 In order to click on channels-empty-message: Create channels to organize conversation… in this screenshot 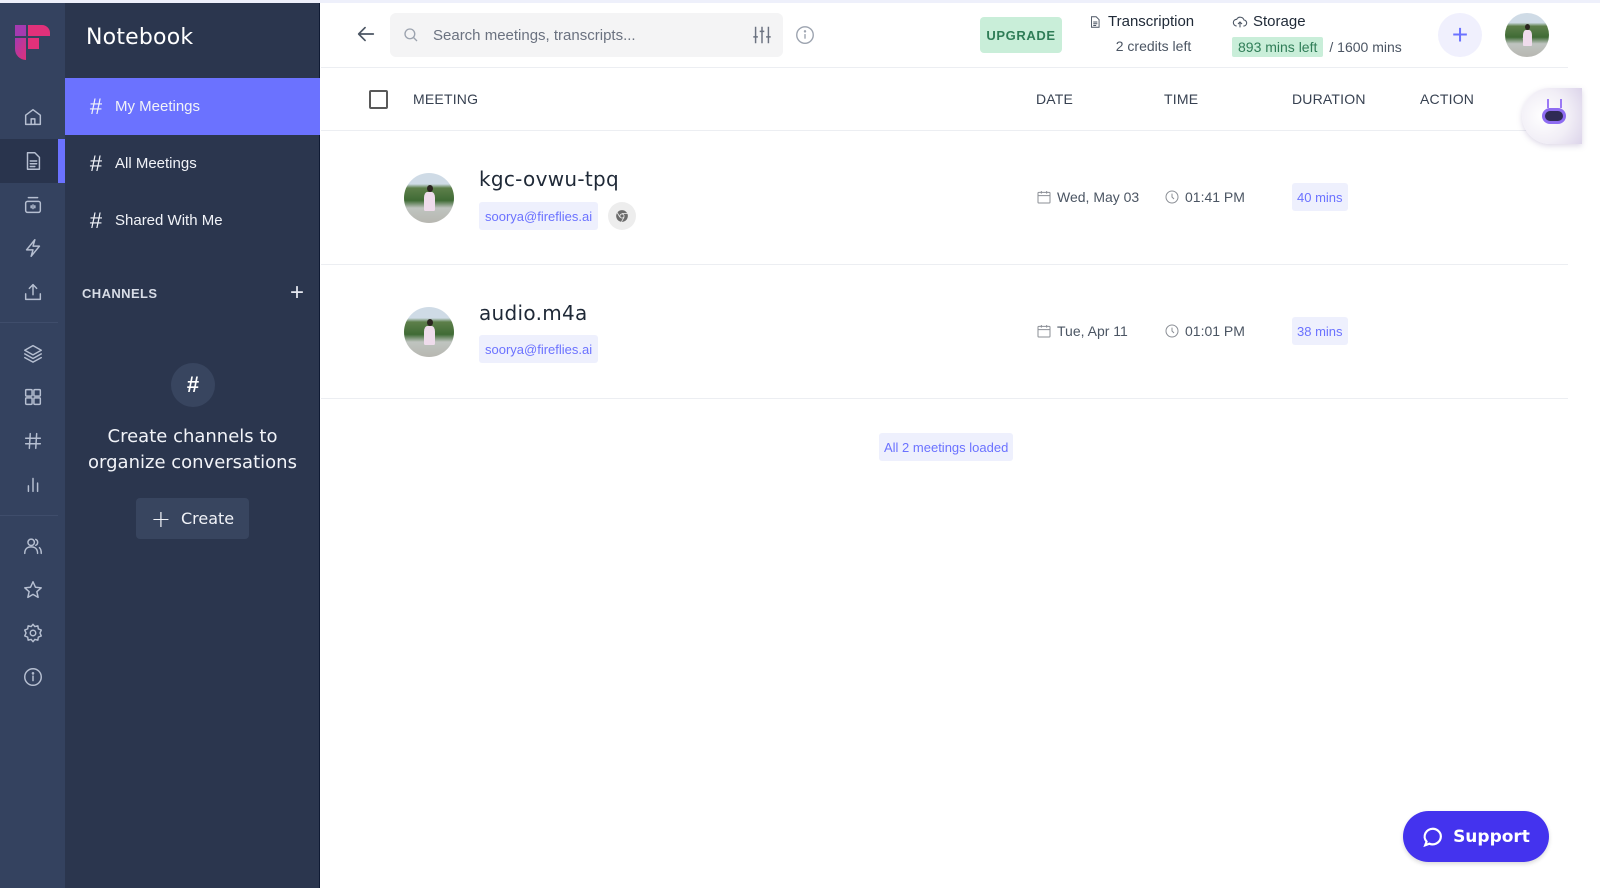, I will do `click(192, 449)`.